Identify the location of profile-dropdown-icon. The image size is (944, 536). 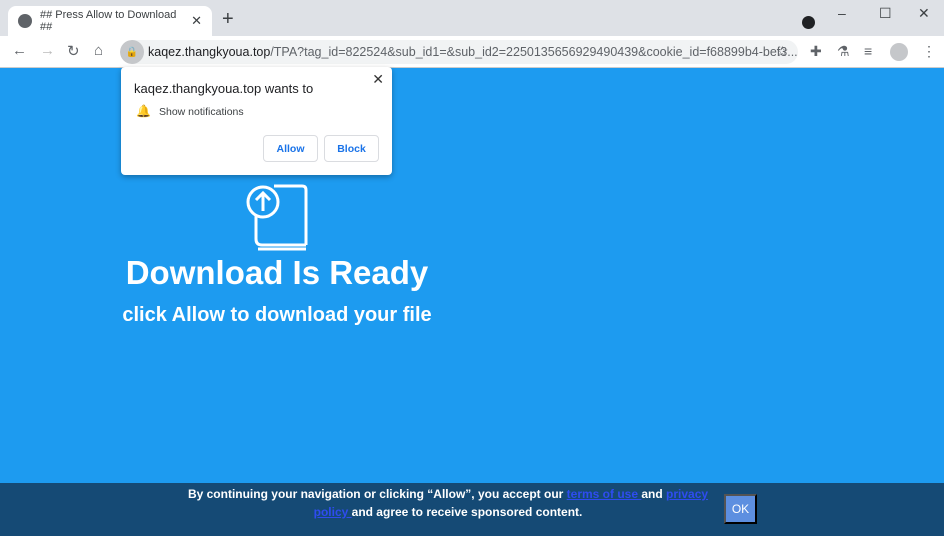
(808, 22).